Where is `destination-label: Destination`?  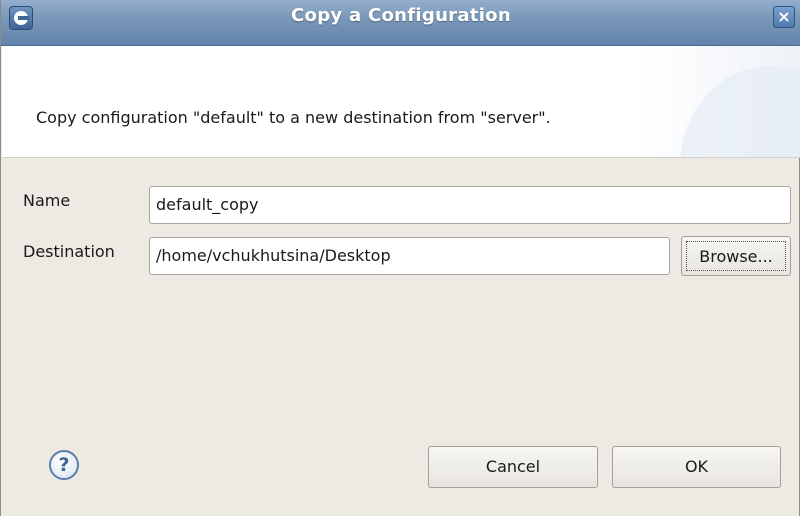
destination-label: Destination is located at coordinates (69, 251).